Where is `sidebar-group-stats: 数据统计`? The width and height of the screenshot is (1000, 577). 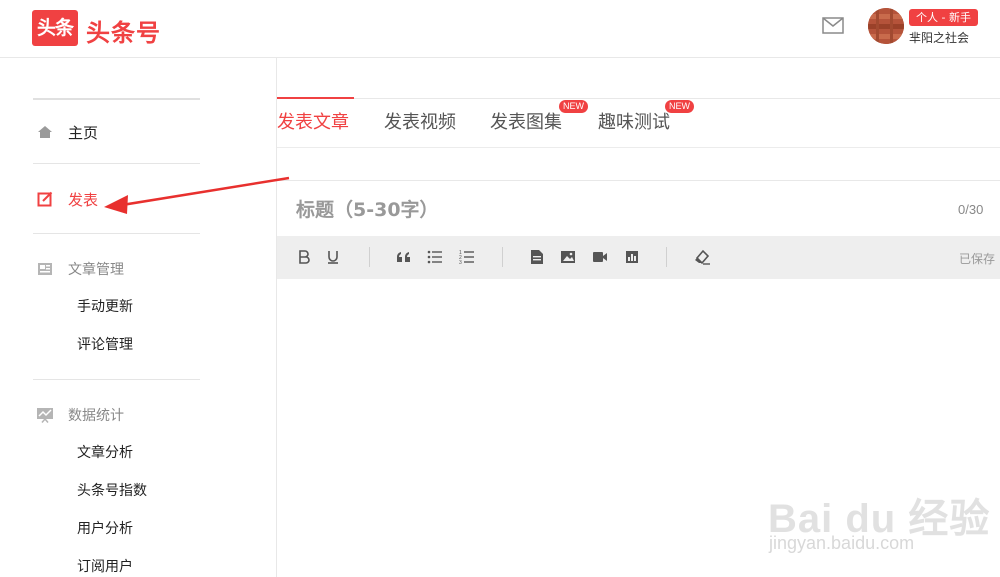 sidebar-group-stats: 数据统计 is located at coordinates (80, 415).